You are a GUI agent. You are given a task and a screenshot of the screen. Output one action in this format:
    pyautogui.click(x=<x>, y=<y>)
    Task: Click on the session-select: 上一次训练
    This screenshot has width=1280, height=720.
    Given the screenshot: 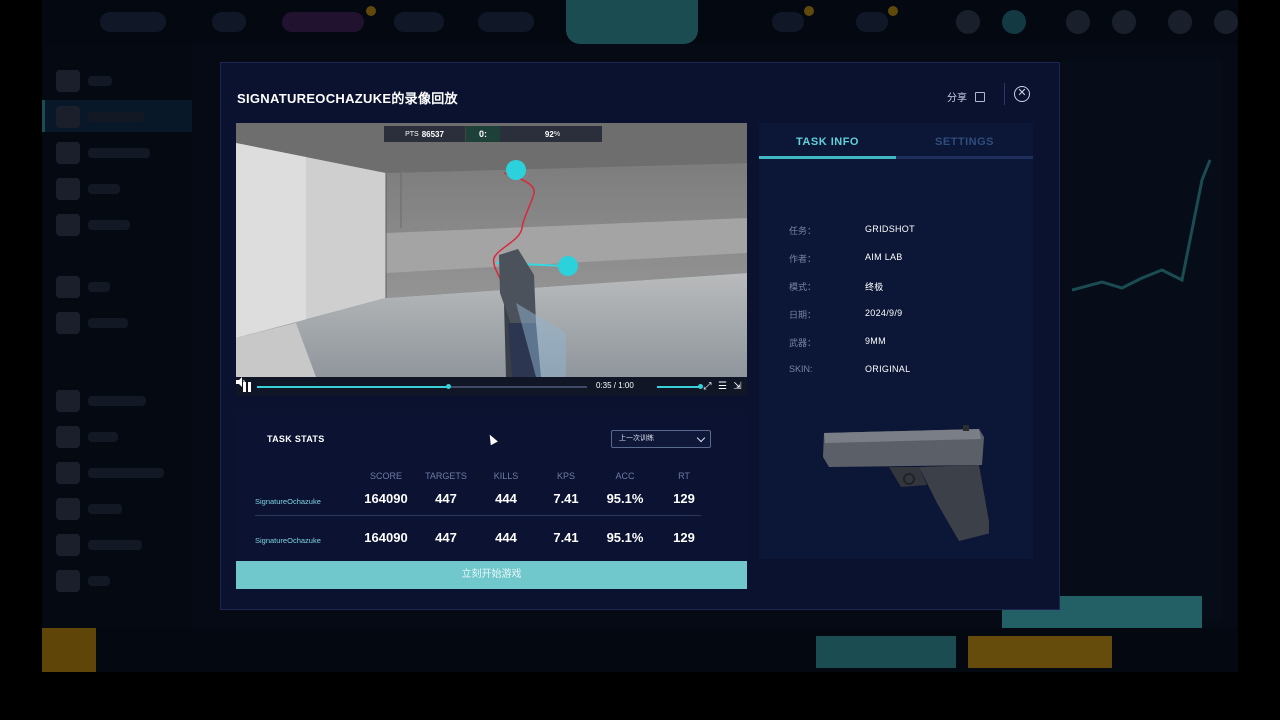 What is the action you would take?
    pyautogui.click(x=661, y=439)
    